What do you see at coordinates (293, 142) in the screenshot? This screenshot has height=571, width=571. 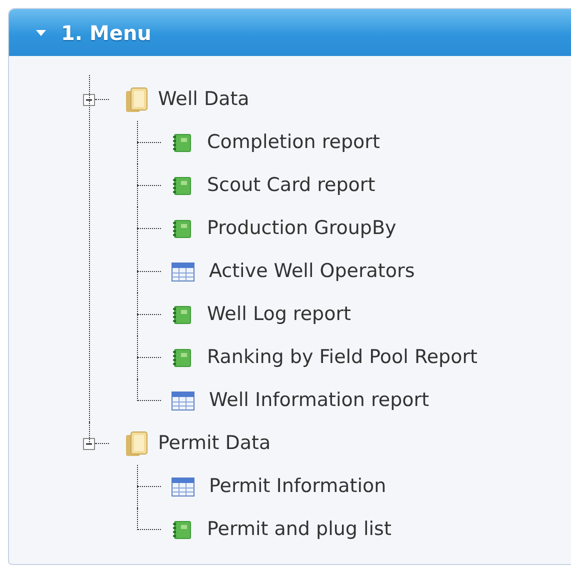 I see `tree-item: Completion report` at bounding box center [293, 142].